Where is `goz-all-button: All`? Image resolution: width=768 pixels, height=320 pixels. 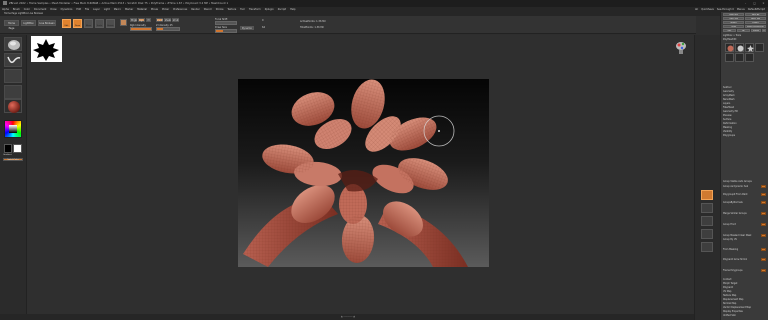
goz-all-button: All is located at coordinates (743, 30).